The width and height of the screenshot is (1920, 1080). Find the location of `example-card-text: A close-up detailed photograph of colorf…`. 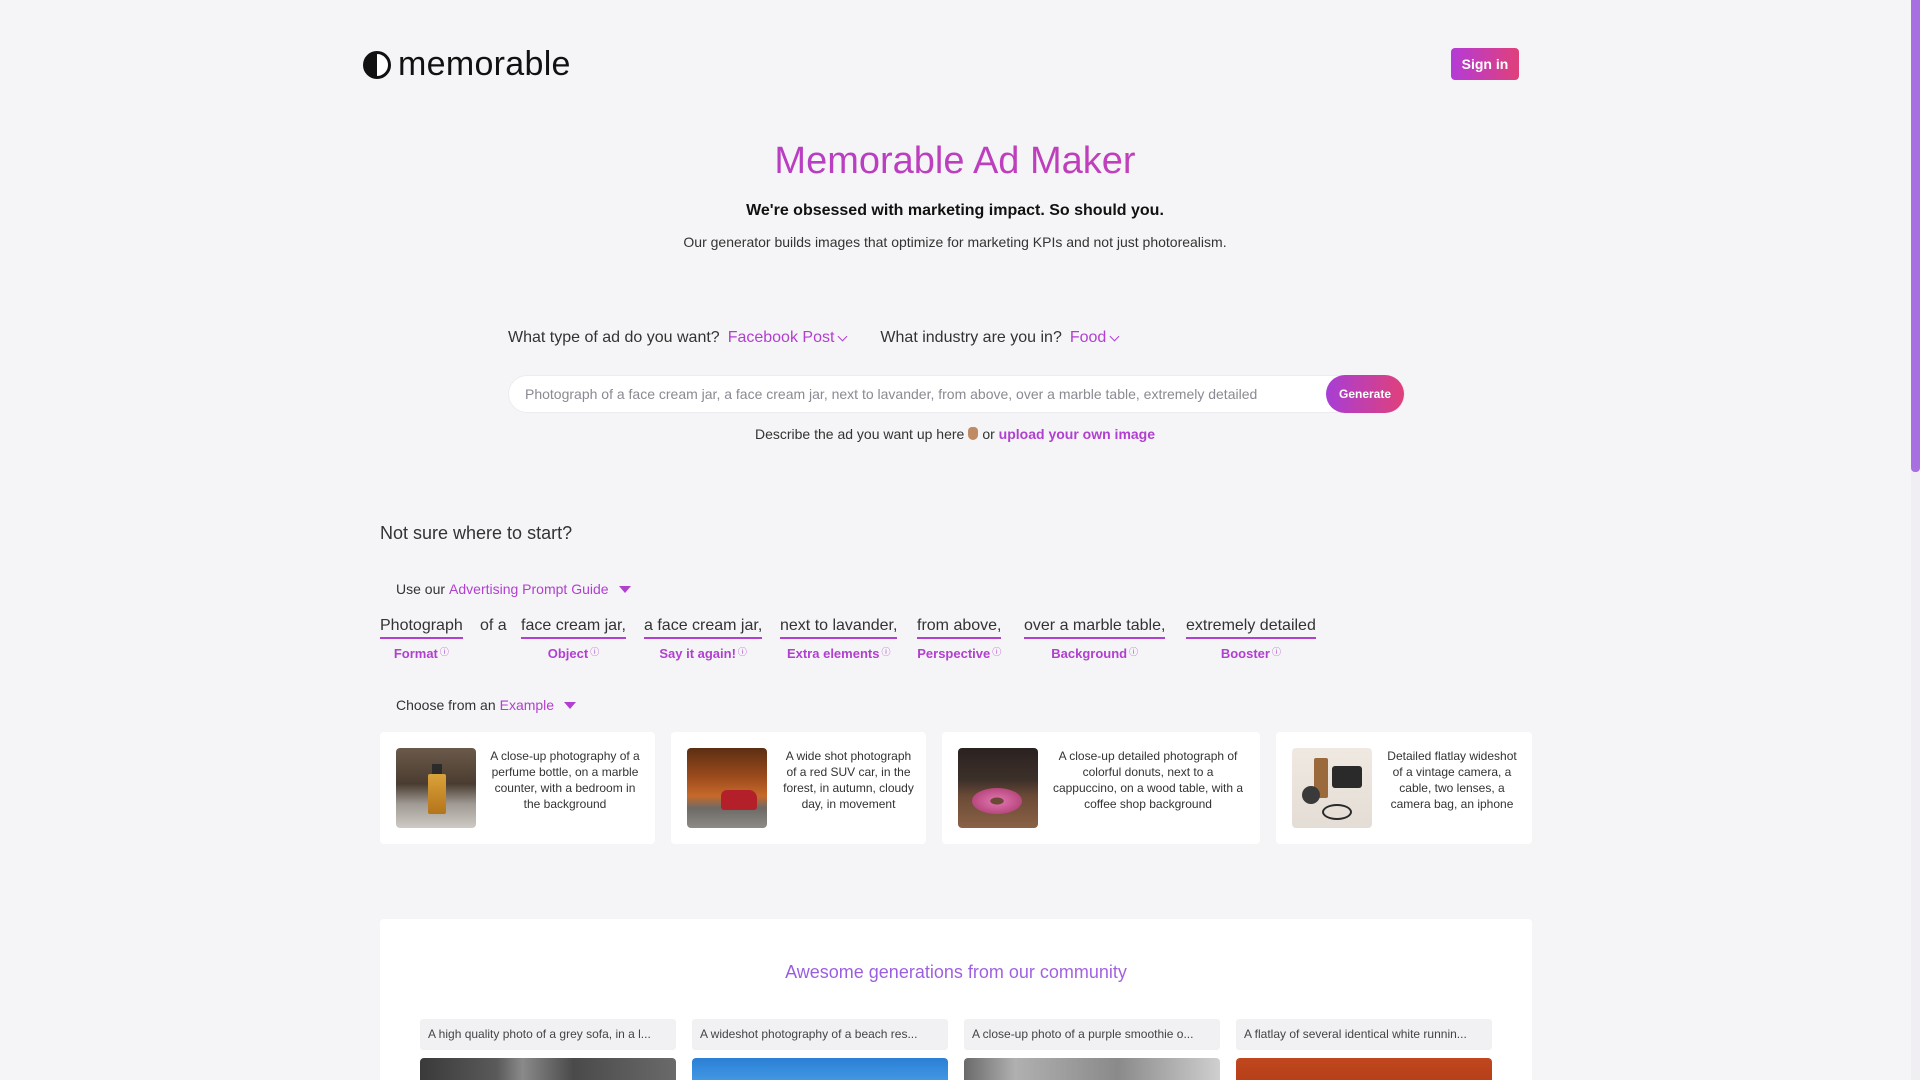

example-card-text: A close-up detailed photograph of colorf… is located at coordinates (1148, 780).